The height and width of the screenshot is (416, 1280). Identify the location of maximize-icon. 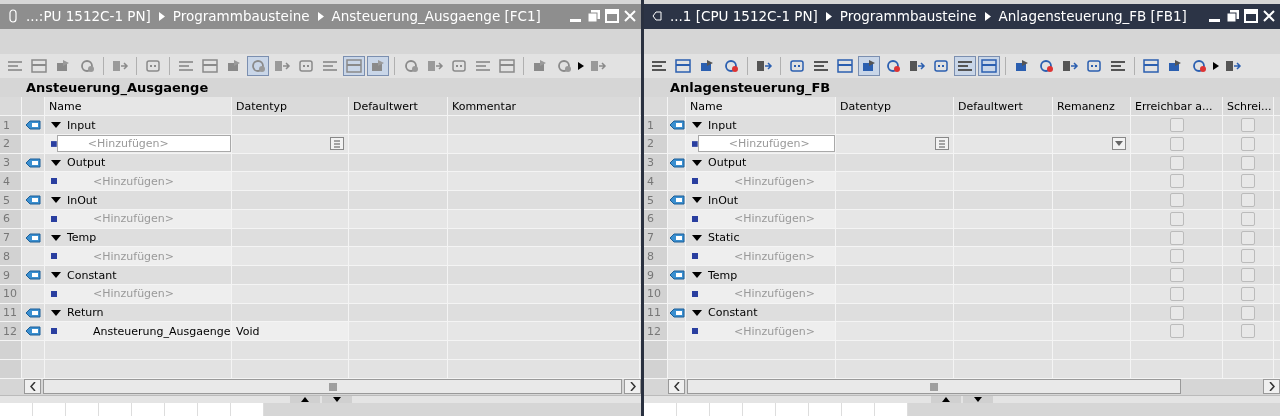
(1251, 16).